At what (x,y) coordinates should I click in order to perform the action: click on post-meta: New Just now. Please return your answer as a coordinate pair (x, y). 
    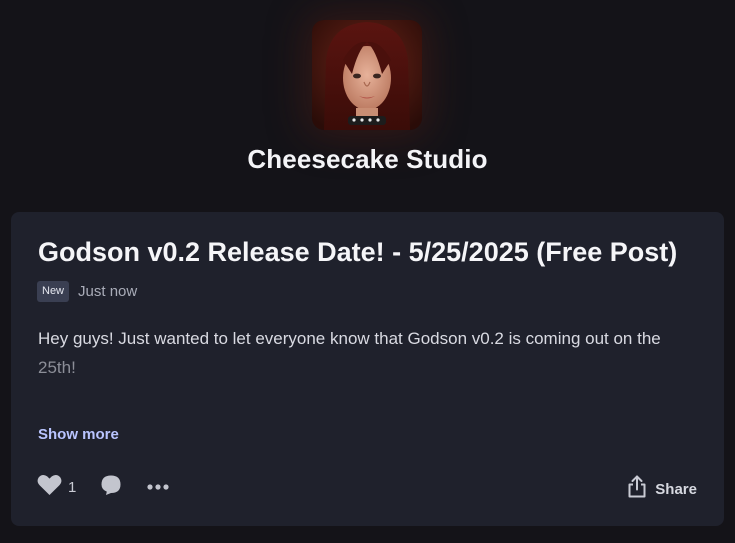
    Looking at the image, I should click on (87, 291).